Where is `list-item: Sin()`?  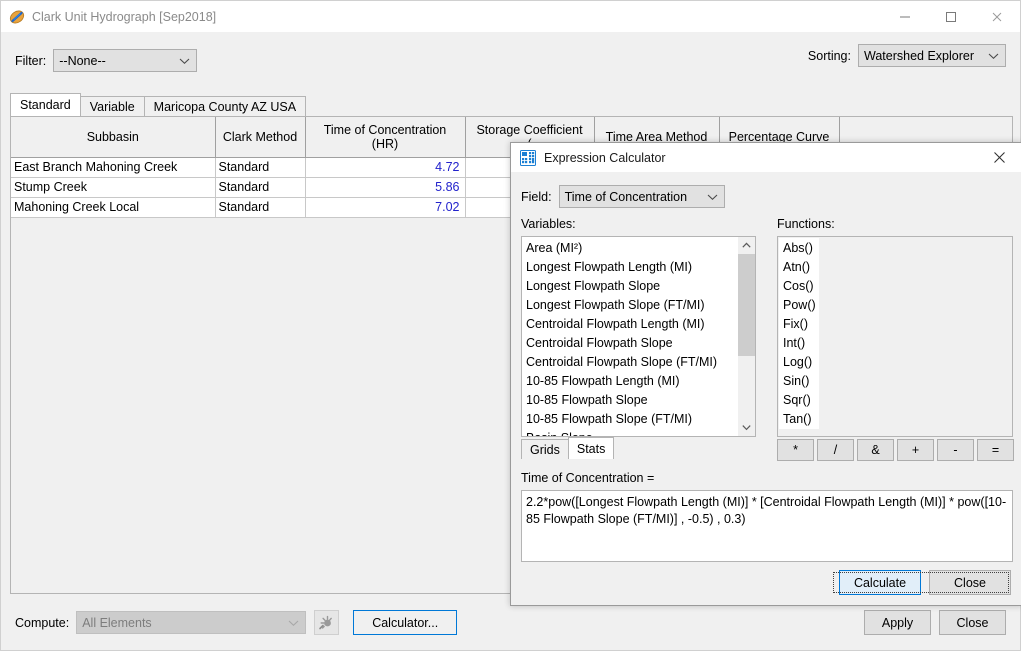 list-item: Sin() is located at coordinates (799, 381).